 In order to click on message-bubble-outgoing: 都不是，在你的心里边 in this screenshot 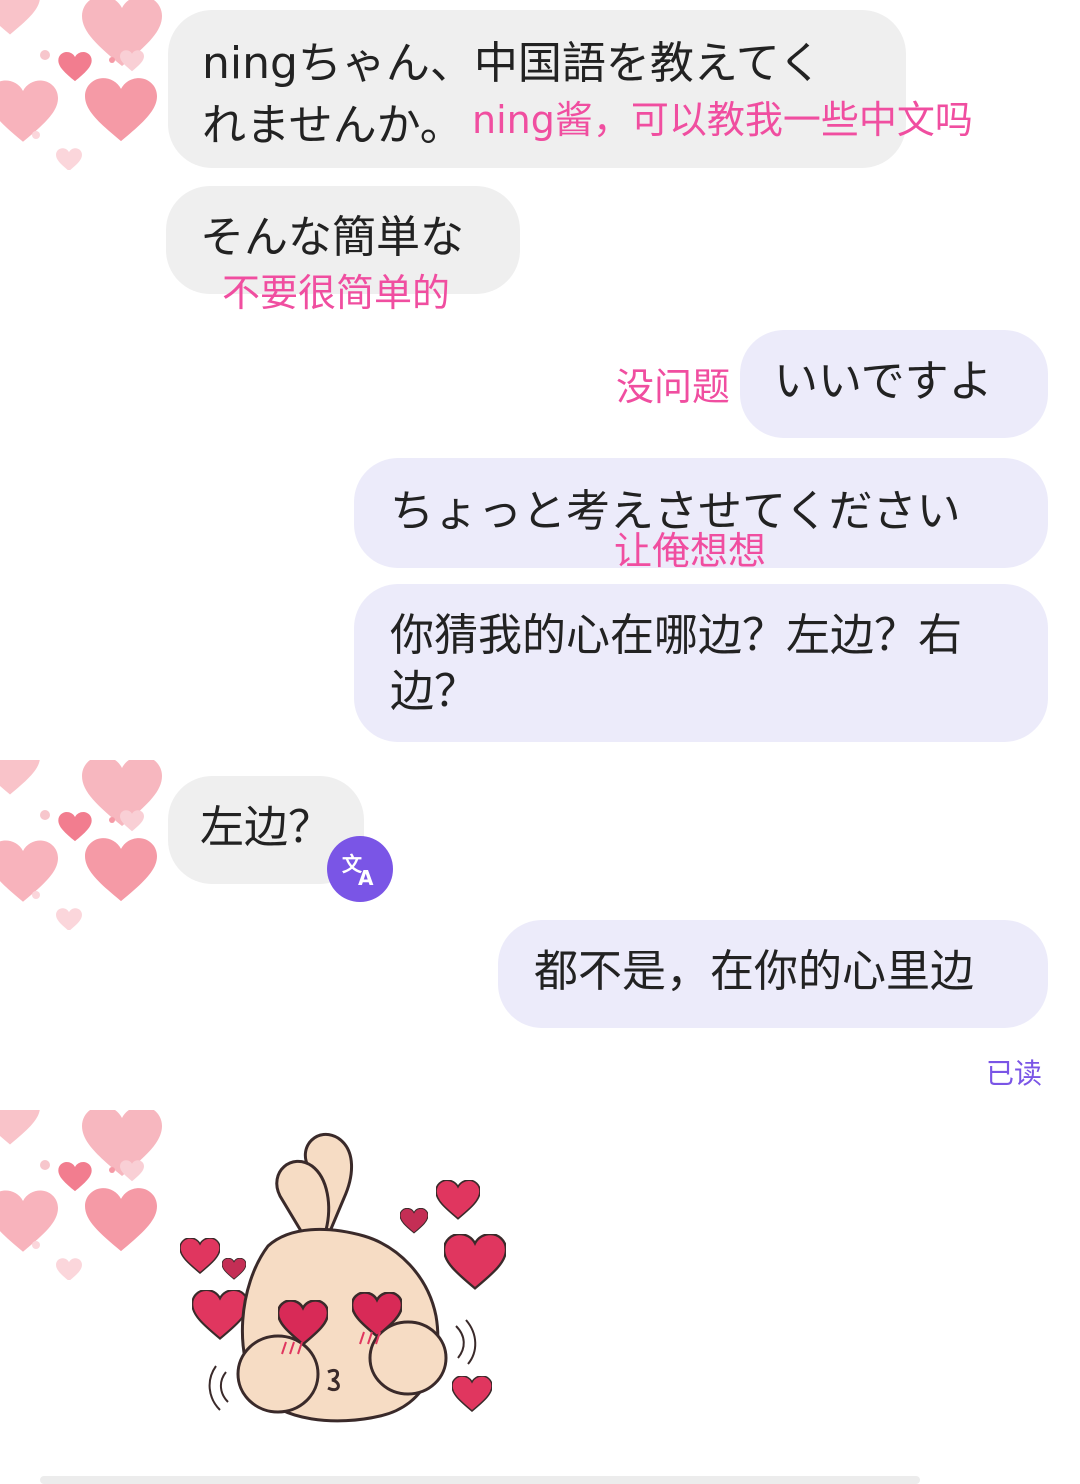, I will do `click(773, 974)`.